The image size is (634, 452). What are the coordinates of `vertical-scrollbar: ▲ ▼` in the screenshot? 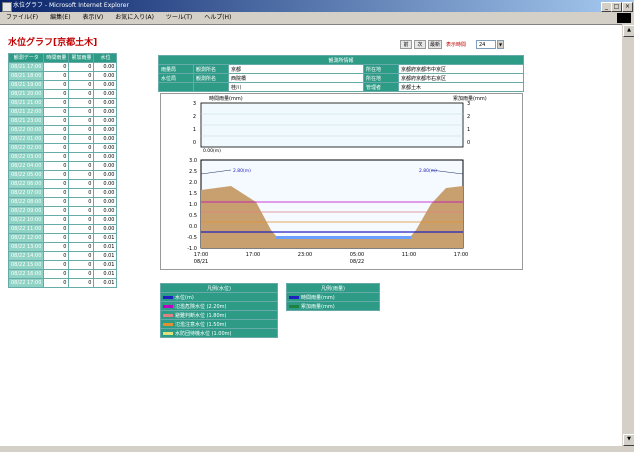 It's located at (628, 235).